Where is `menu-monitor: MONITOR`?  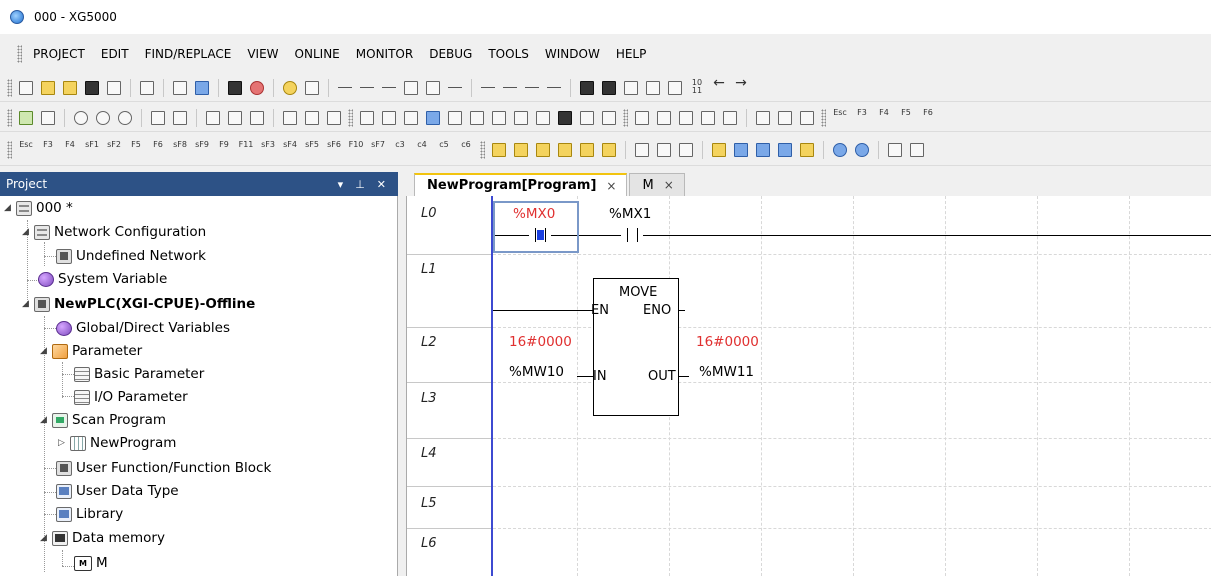
menu-monitor: MONITOR is located at coordinates (384, 54).